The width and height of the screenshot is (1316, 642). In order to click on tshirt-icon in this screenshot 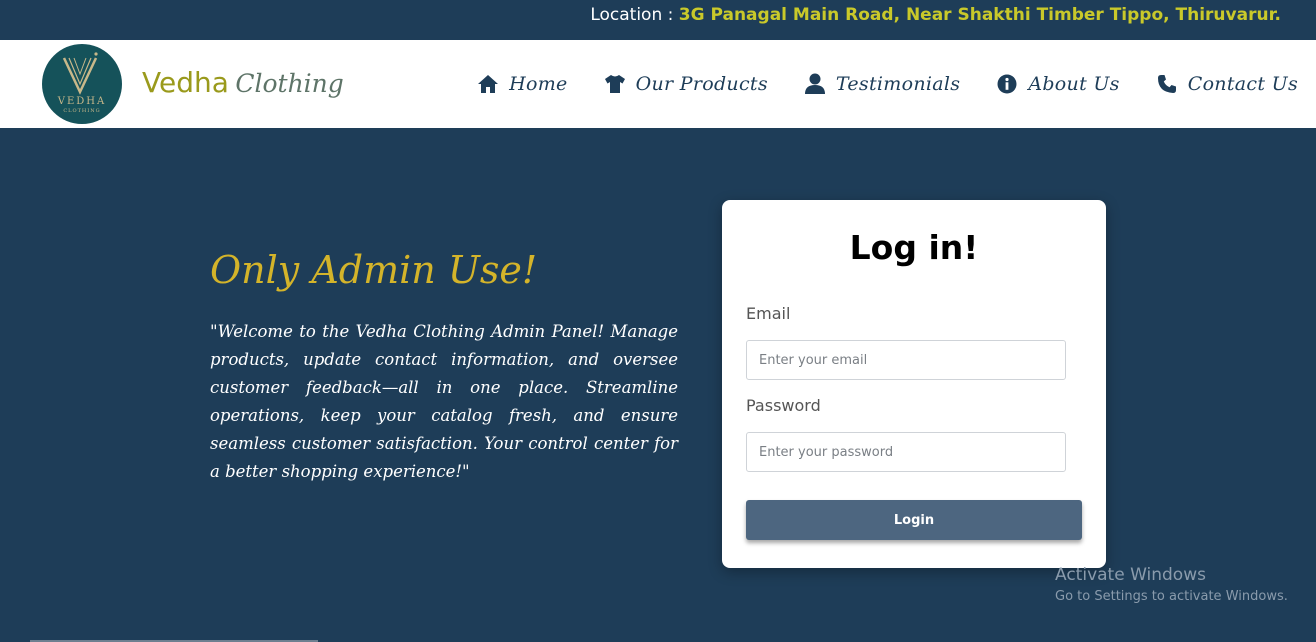, I will do `click(615, 84)`.